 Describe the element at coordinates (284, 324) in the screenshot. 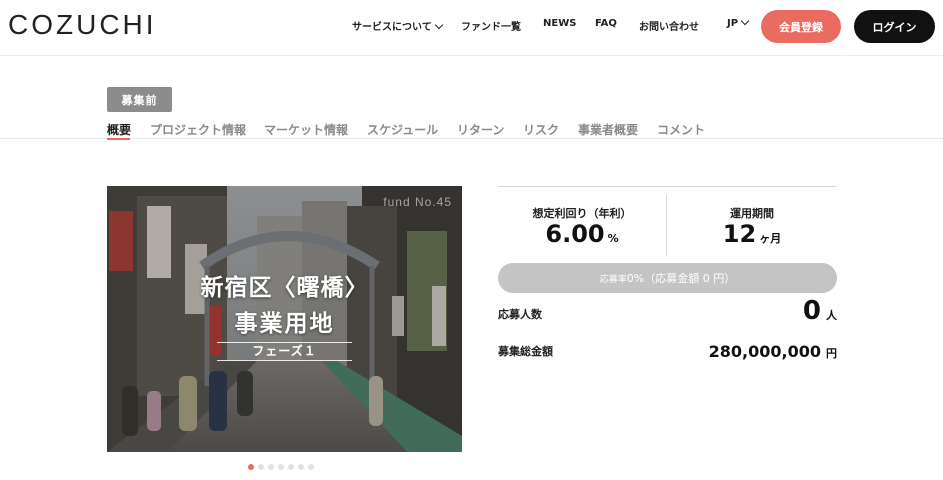

I see `hero-title-type: 事業用地` at that location.